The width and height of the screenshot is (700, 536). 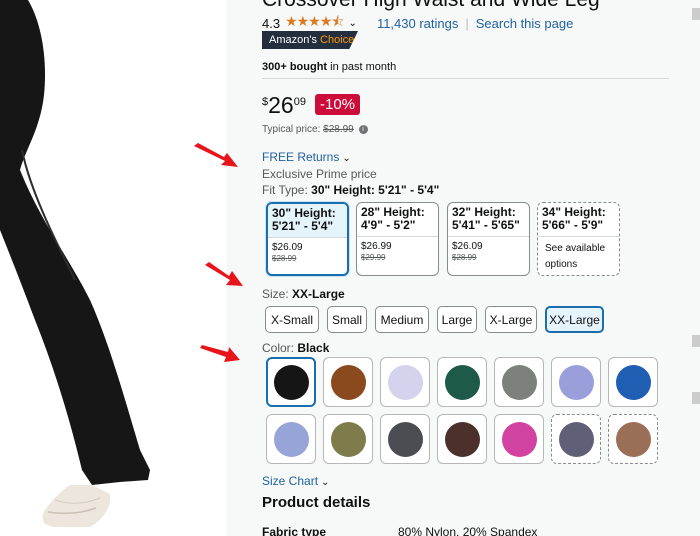 What do you see at coordinates (373, 257) in the screenshot?
I see `fit-option-old-price: $29.99` at bounding box center [373, 257].